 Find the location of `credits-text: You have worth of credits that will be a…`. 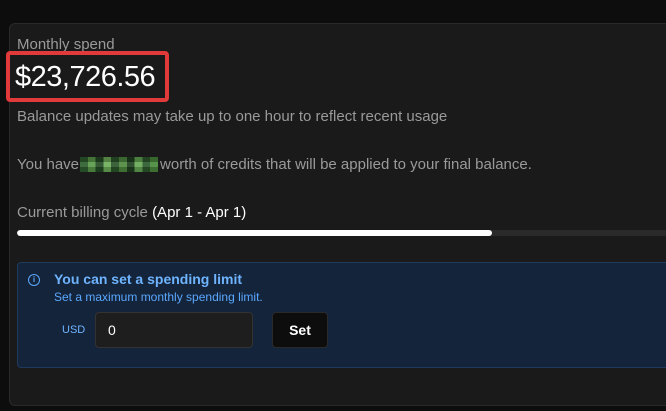

credits-text: You have worth of credits that will be a… is located at coordinates (274, 164).